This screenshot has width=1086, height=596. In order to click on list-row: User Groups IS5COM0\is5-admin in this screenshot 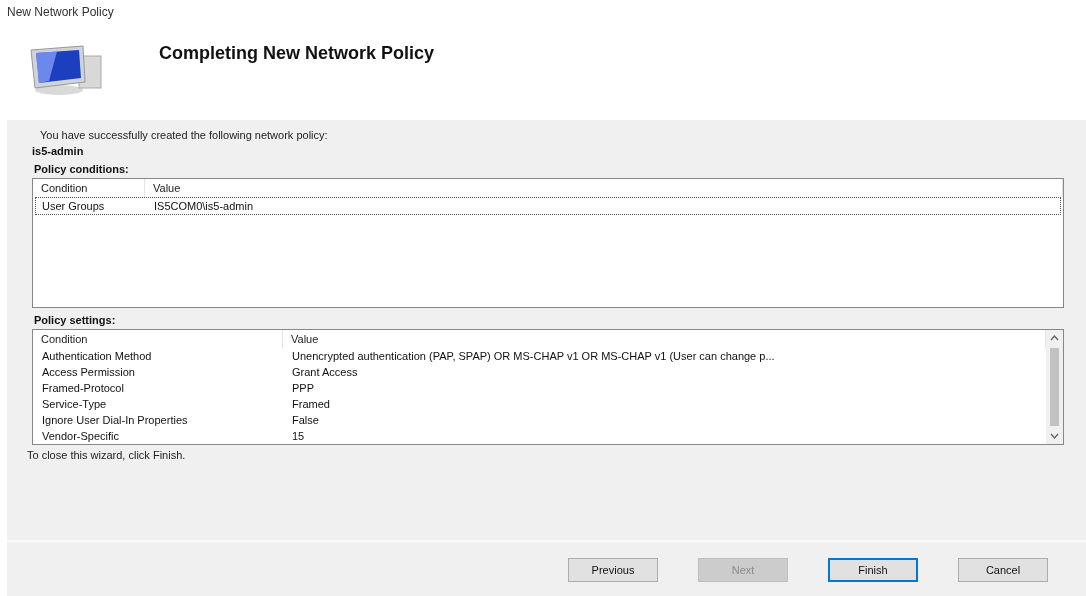, I will do `click(548, 206)`.